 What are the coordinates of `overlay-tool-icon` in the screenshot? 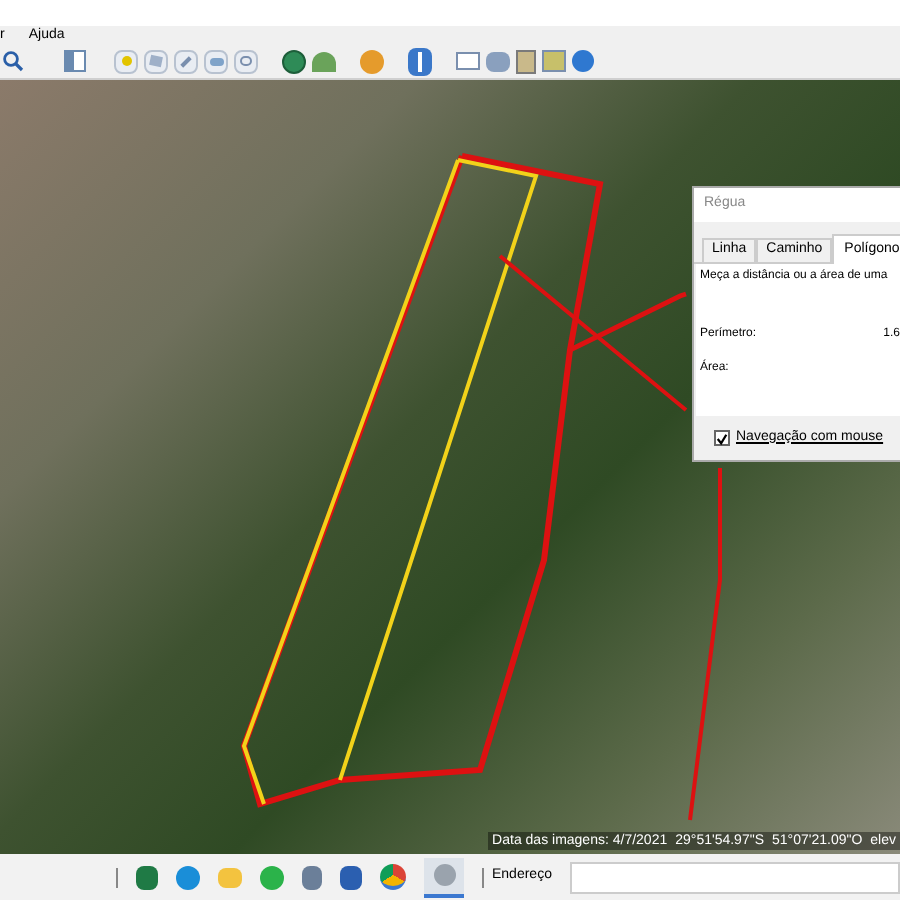 It's located at (216, 61).